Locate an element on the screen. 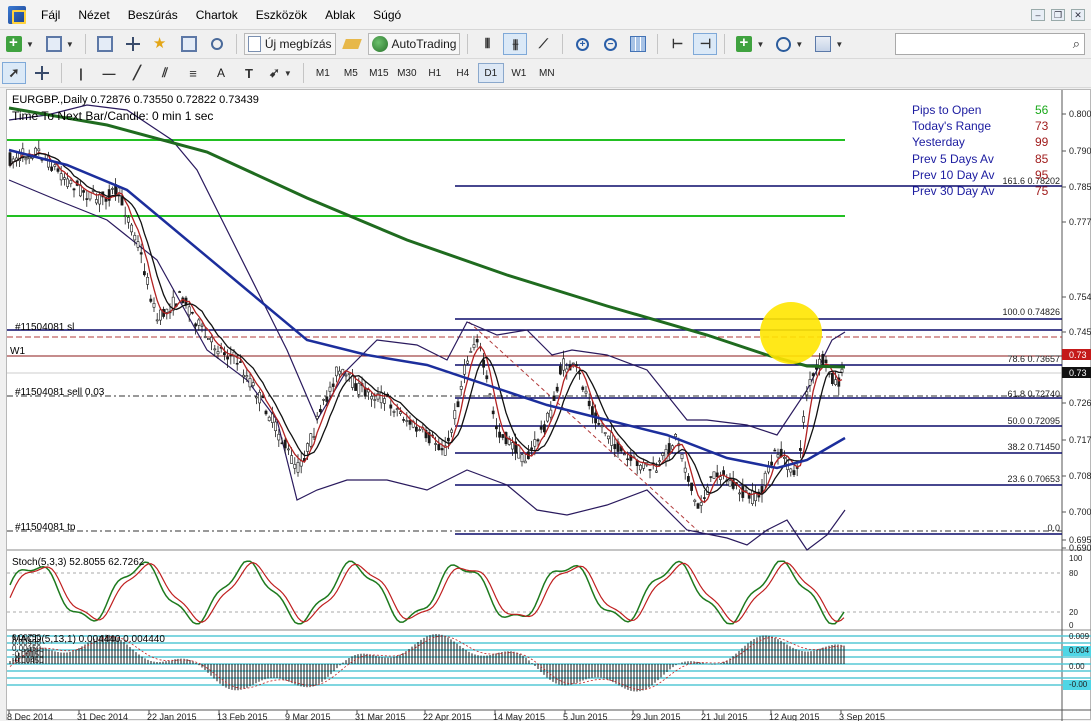 The height and width of the screenshot is (721, 1091). new-order-button: Új megbízás is located at coordinates (289, 44).